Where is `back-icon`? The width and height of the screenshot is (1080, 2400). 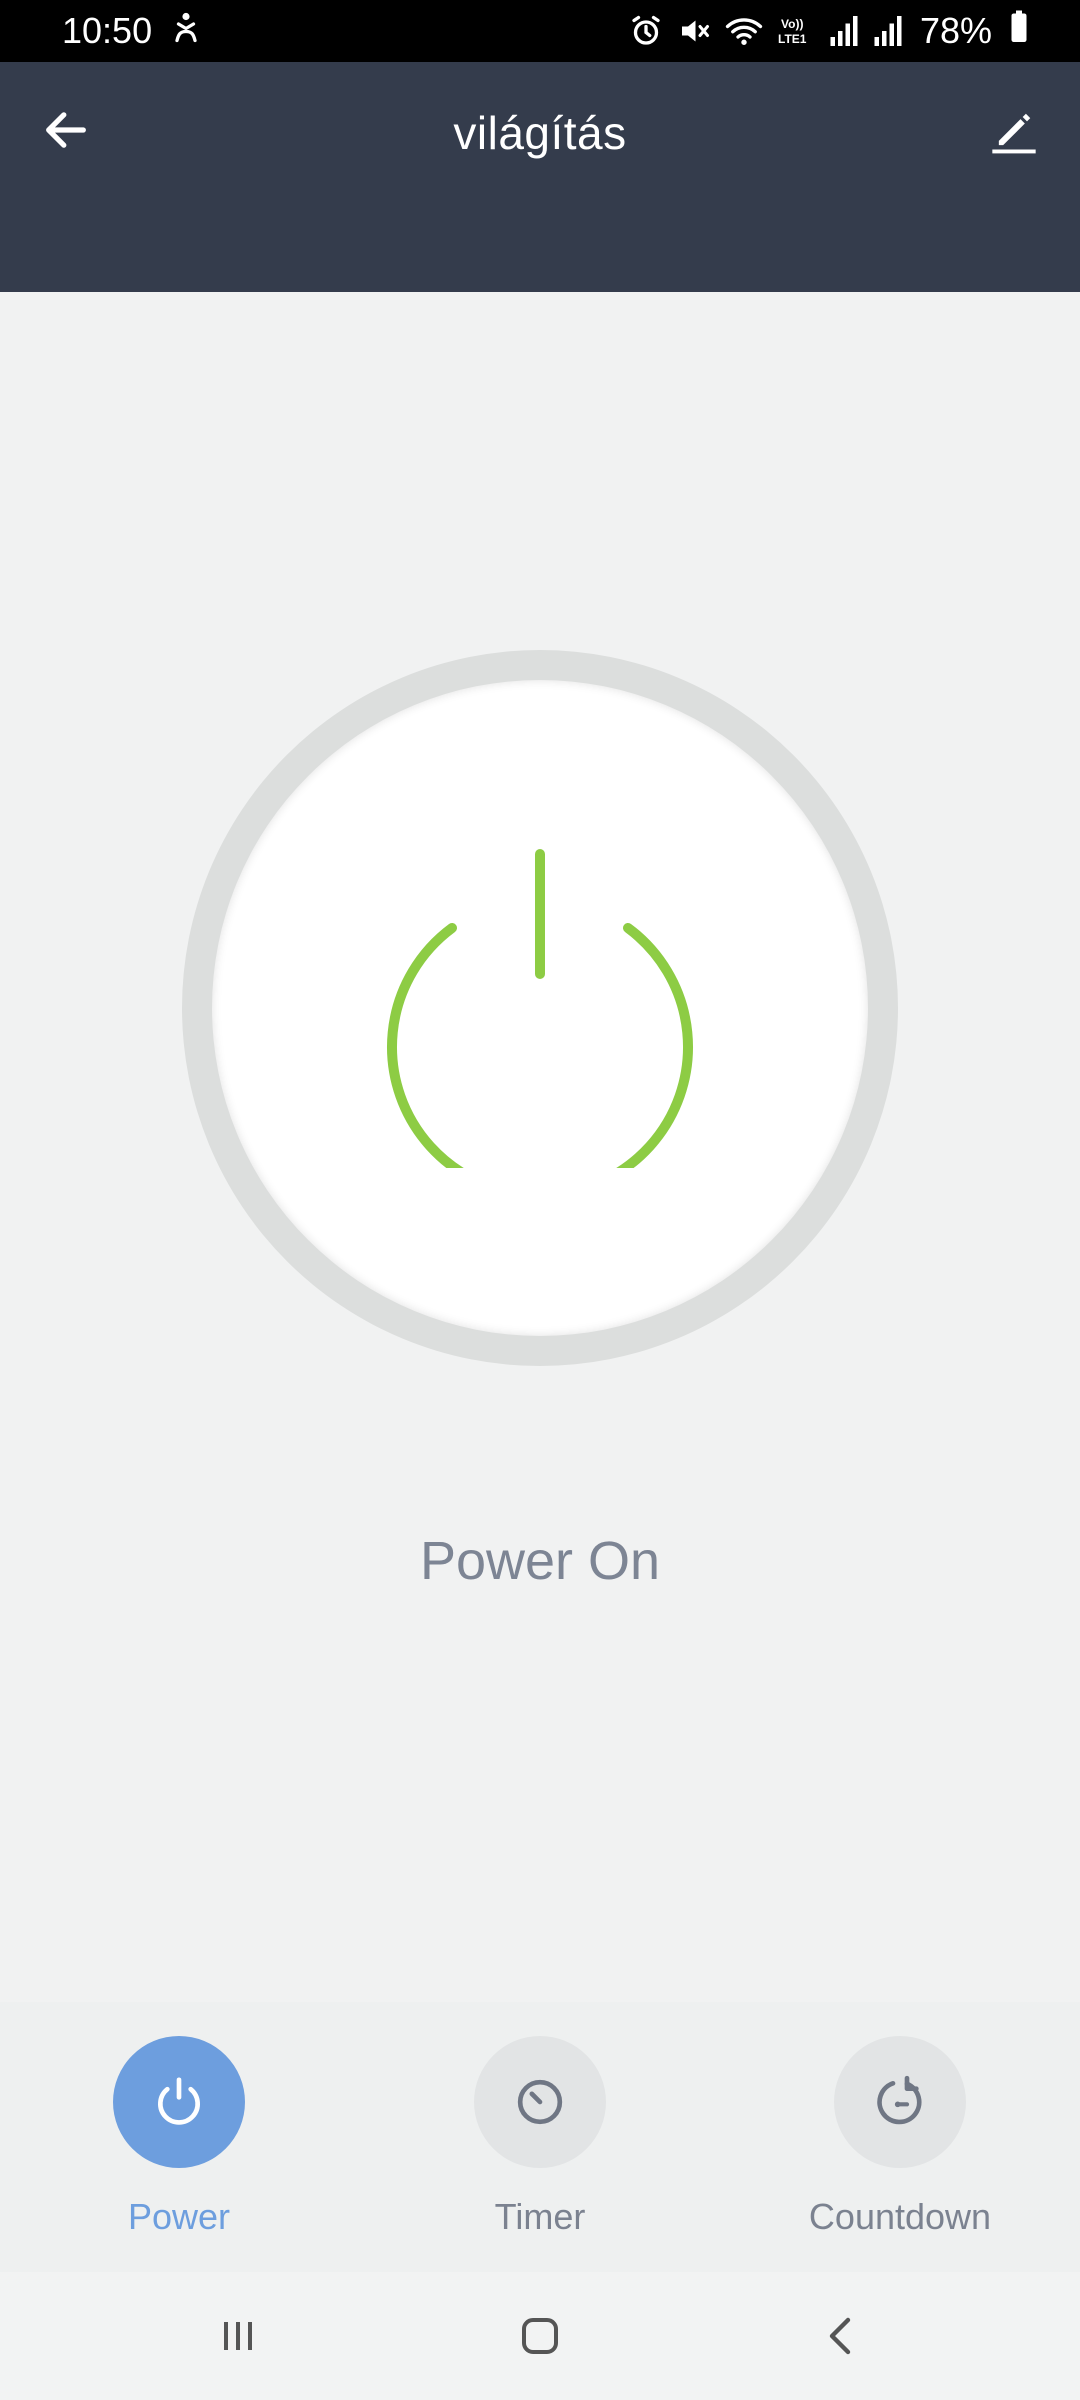 back-icon is located at coordinates (840, 2336).